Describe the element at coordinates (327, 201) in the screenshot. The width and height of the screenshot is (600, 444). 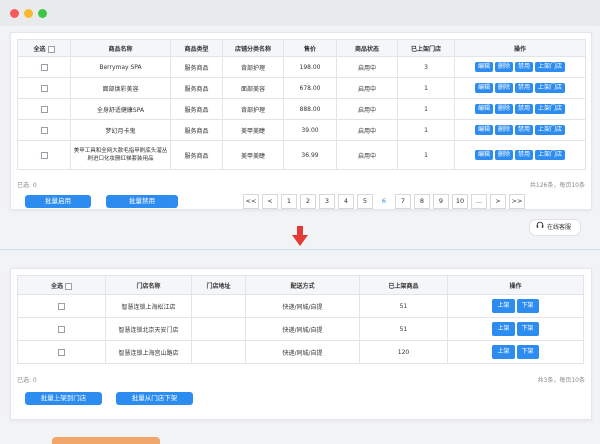
I see `page-button: 3` at that location.